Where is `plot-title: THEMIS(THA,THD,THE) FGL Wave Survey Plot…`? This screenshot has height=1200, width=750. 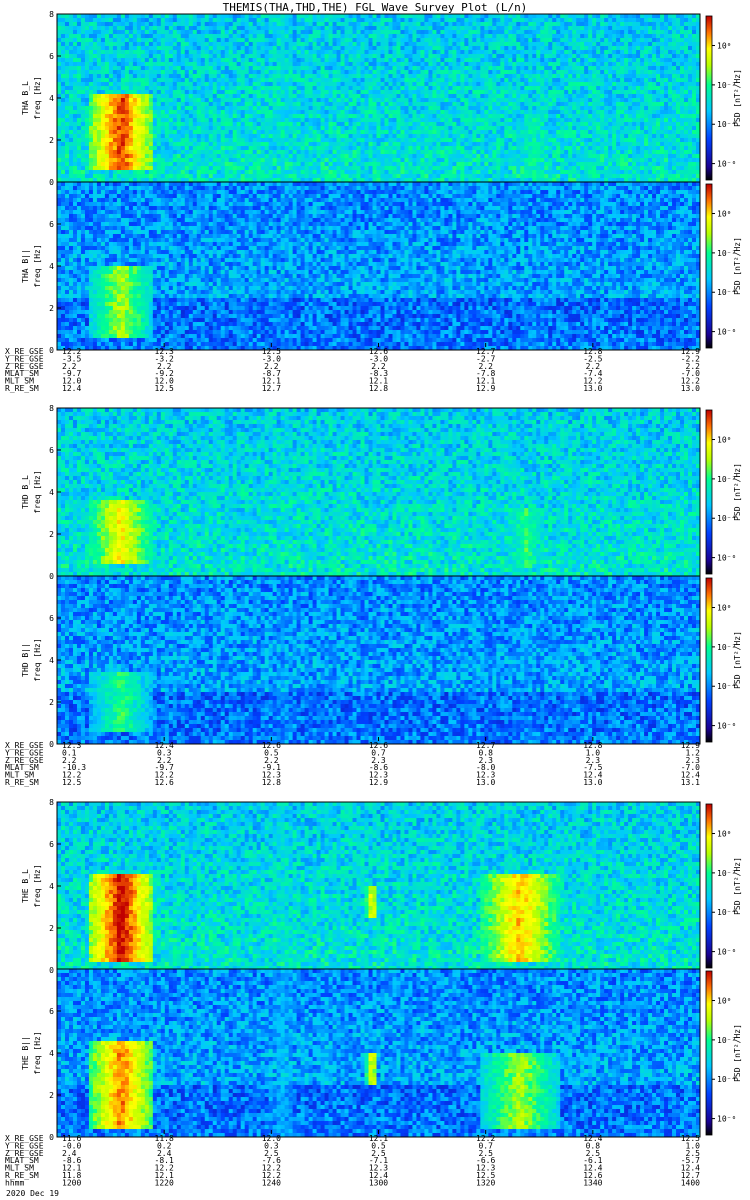
plot-title: THEMIS(THA,THD,THE) FGL Wave Survey Plot… is located at coordinates (375, 7).